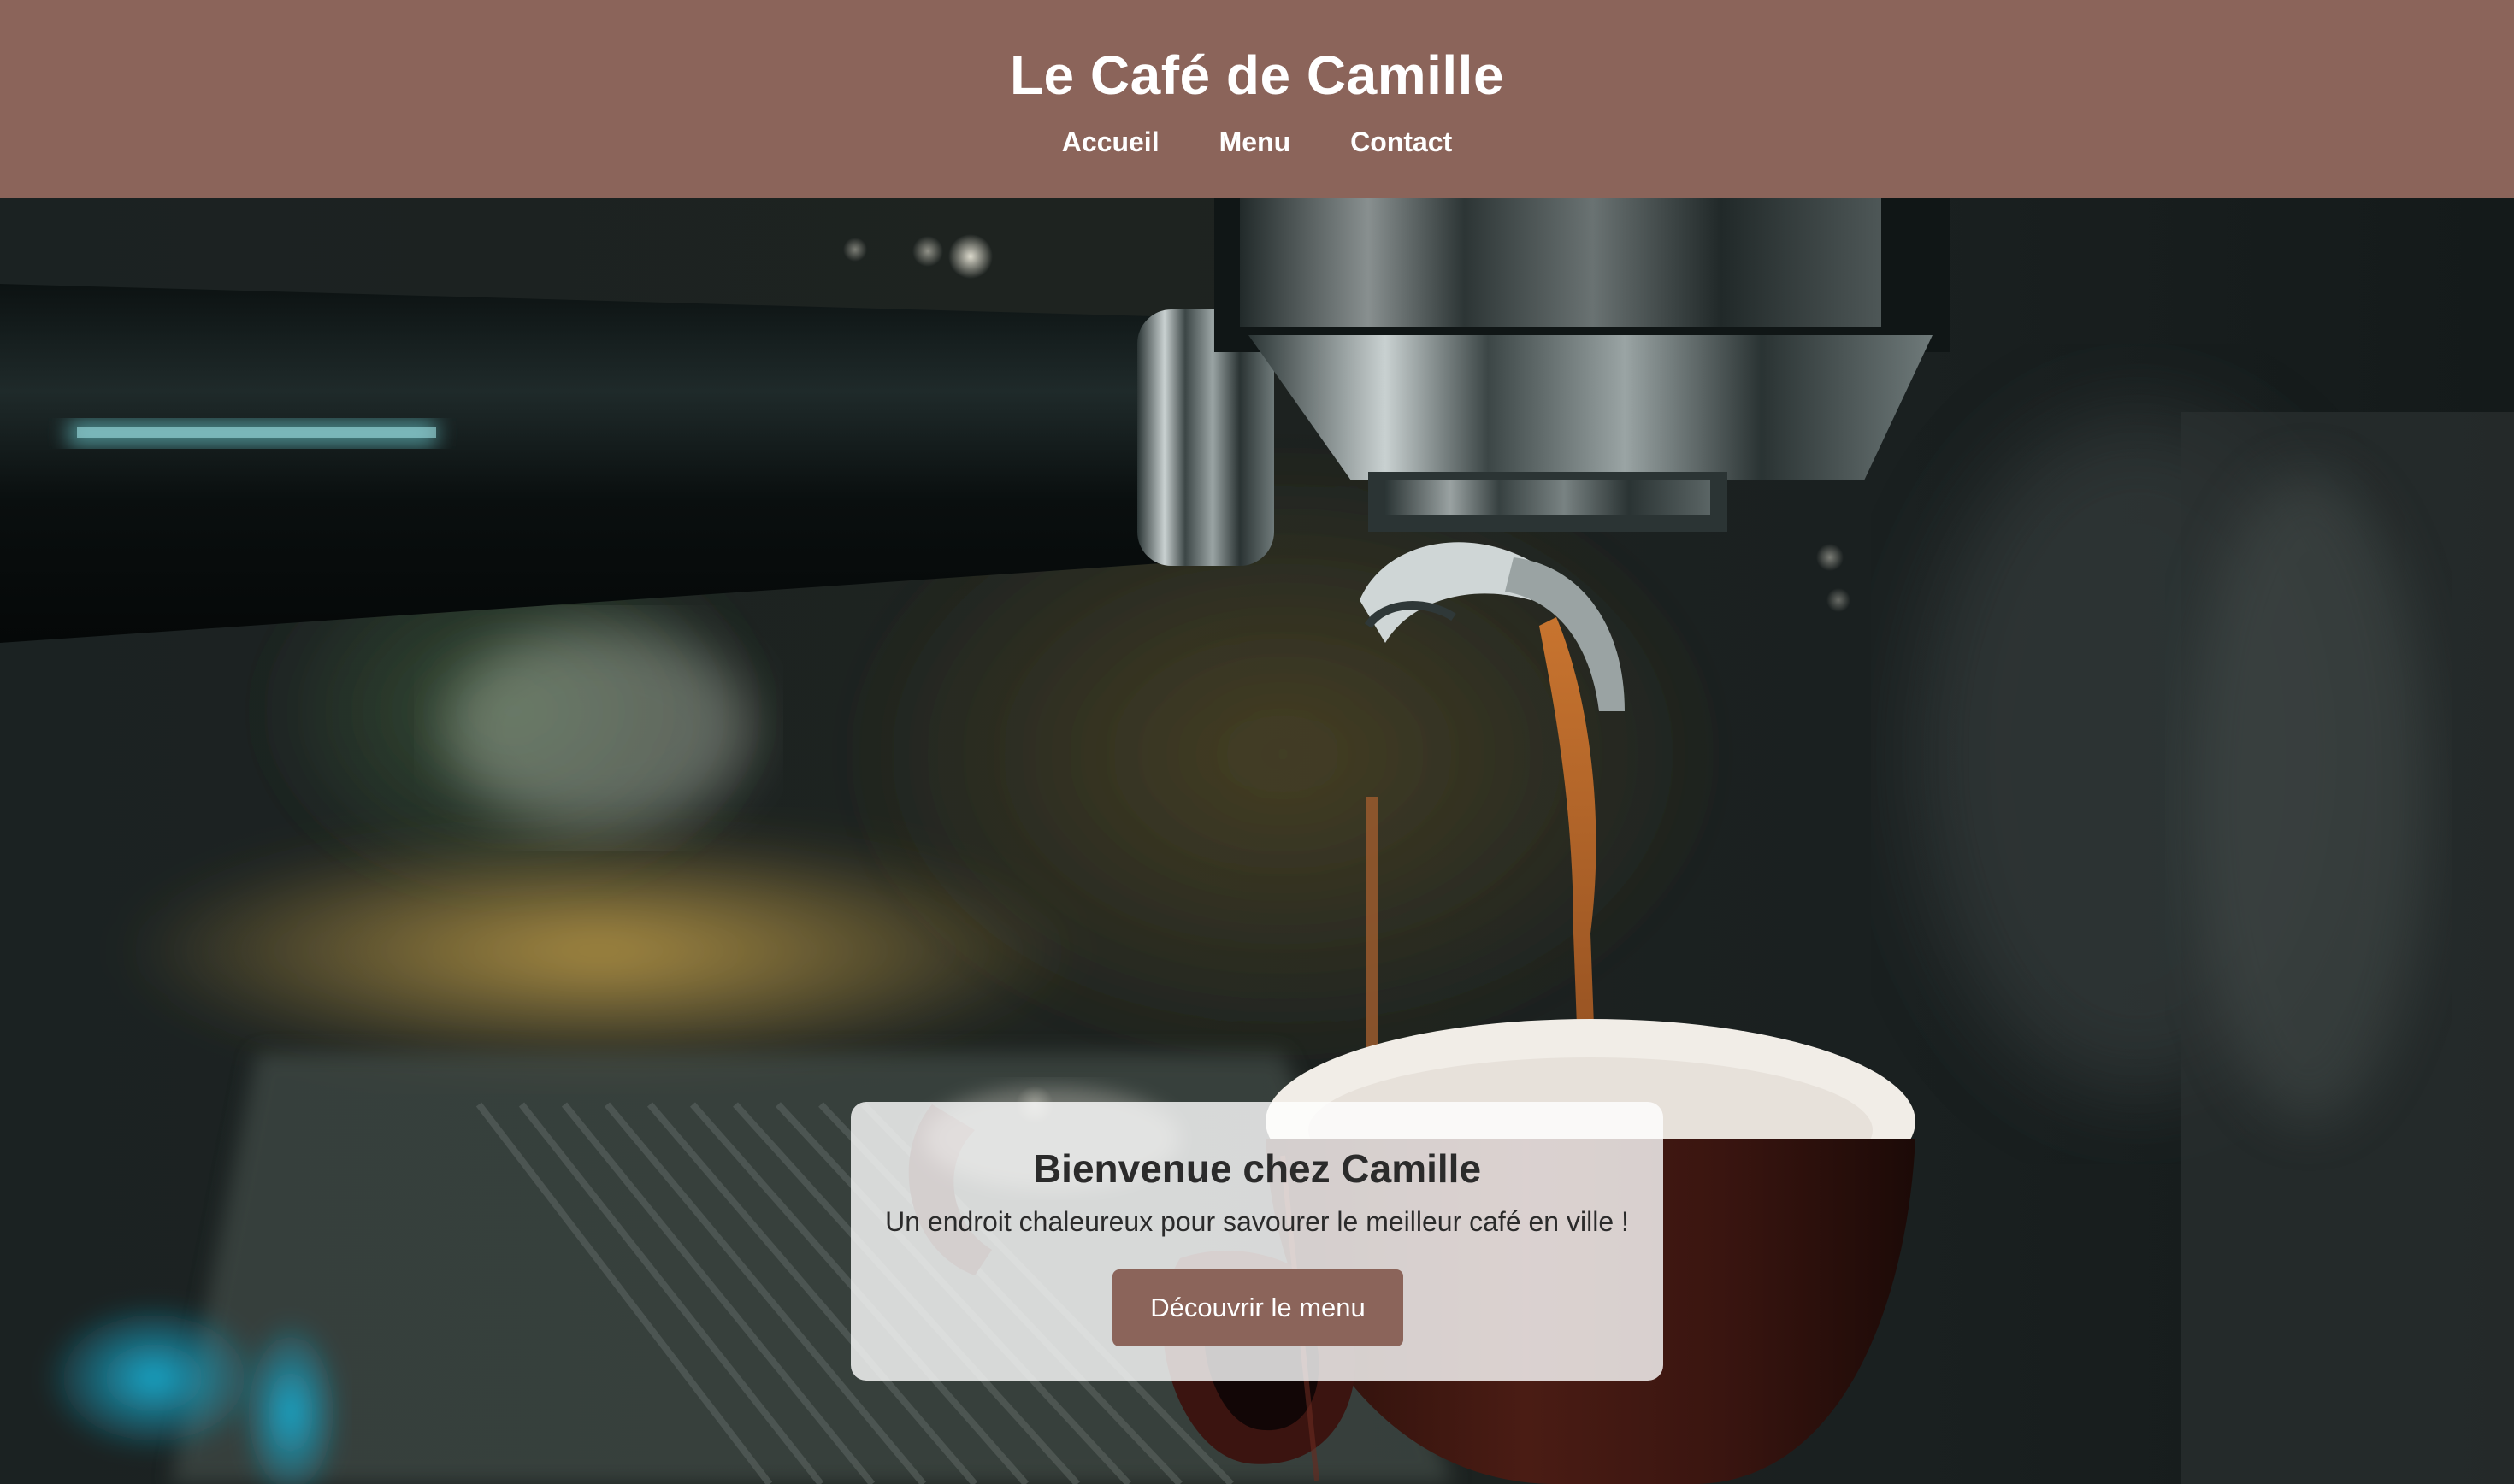  I want to click on main-nav: Accueil Menu Contact, so click(1257, 142).